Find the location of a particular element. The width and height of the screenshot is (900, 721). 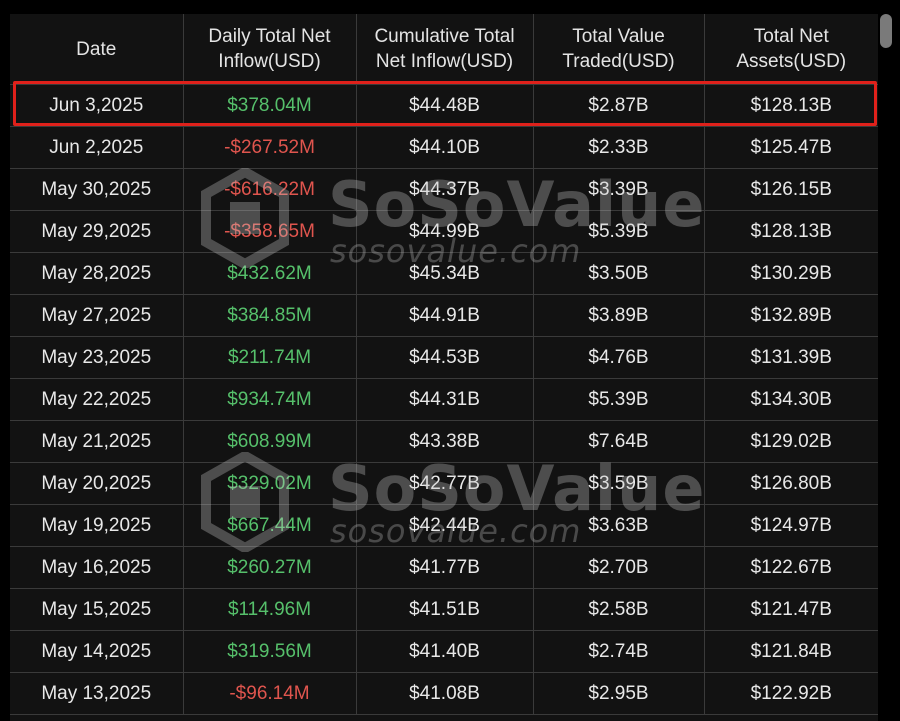

cumulative-net-inflow-cell: $45.34B is located at coordinates (445, 273).